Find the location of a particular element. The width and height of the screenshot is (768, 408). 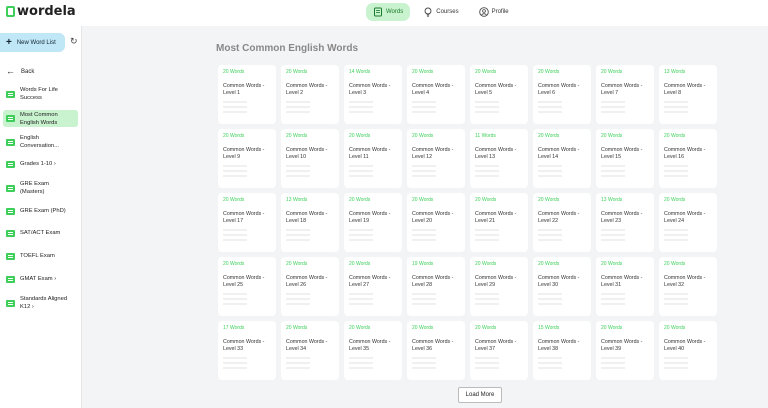

nav-courses: Courses is located at coordinates (440, 12).